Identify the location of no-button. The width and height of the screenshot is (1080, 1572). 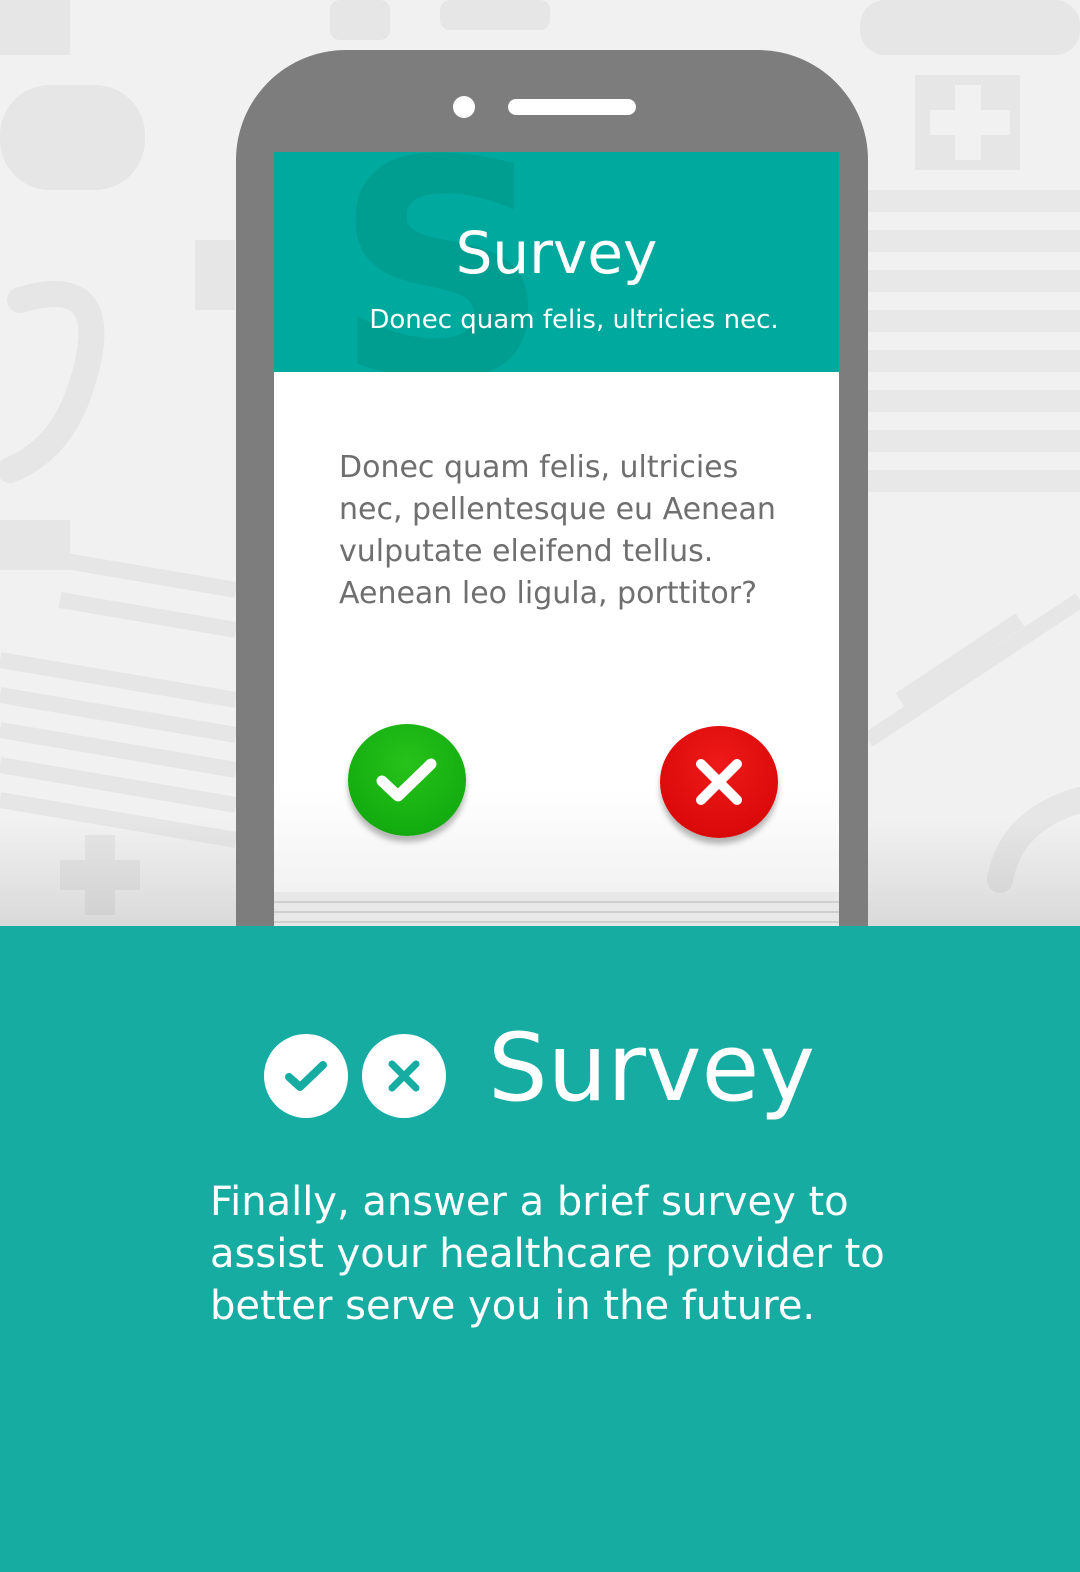
(719, 782).